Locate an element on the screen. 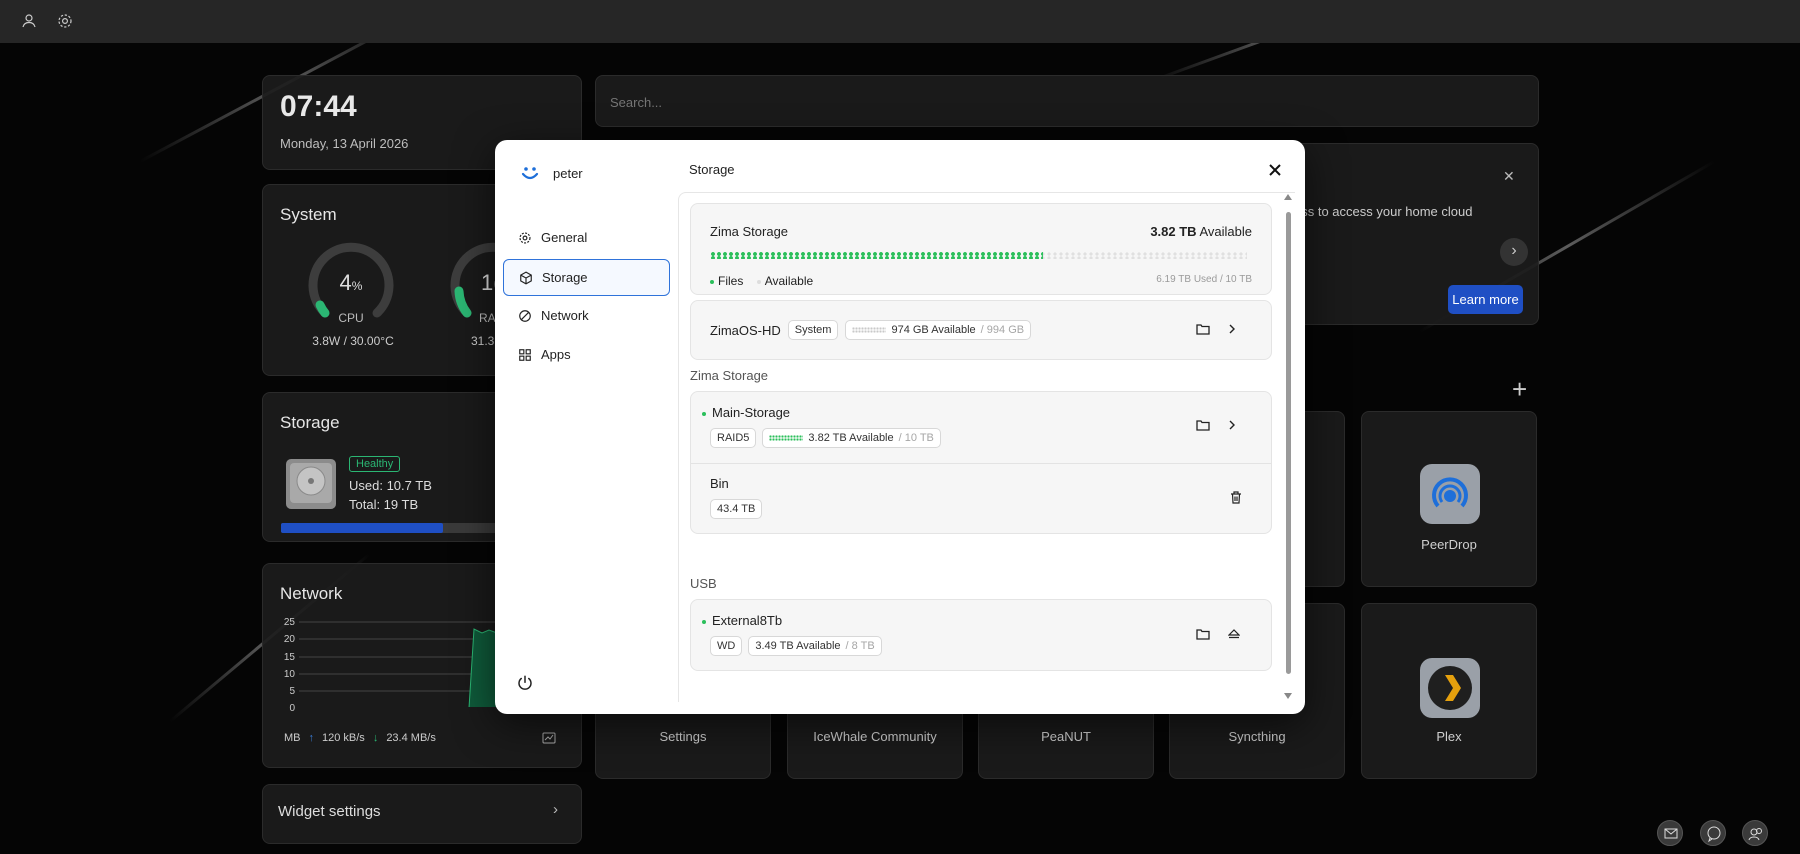 The width and height of the screenshot is (1800, 854). usb-name: External8Tb is located at coordinates (742, 620).